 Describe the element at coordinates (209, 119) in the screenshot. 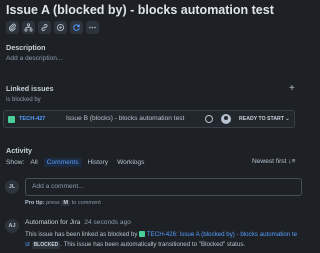

I see `priority-icon` at that location.